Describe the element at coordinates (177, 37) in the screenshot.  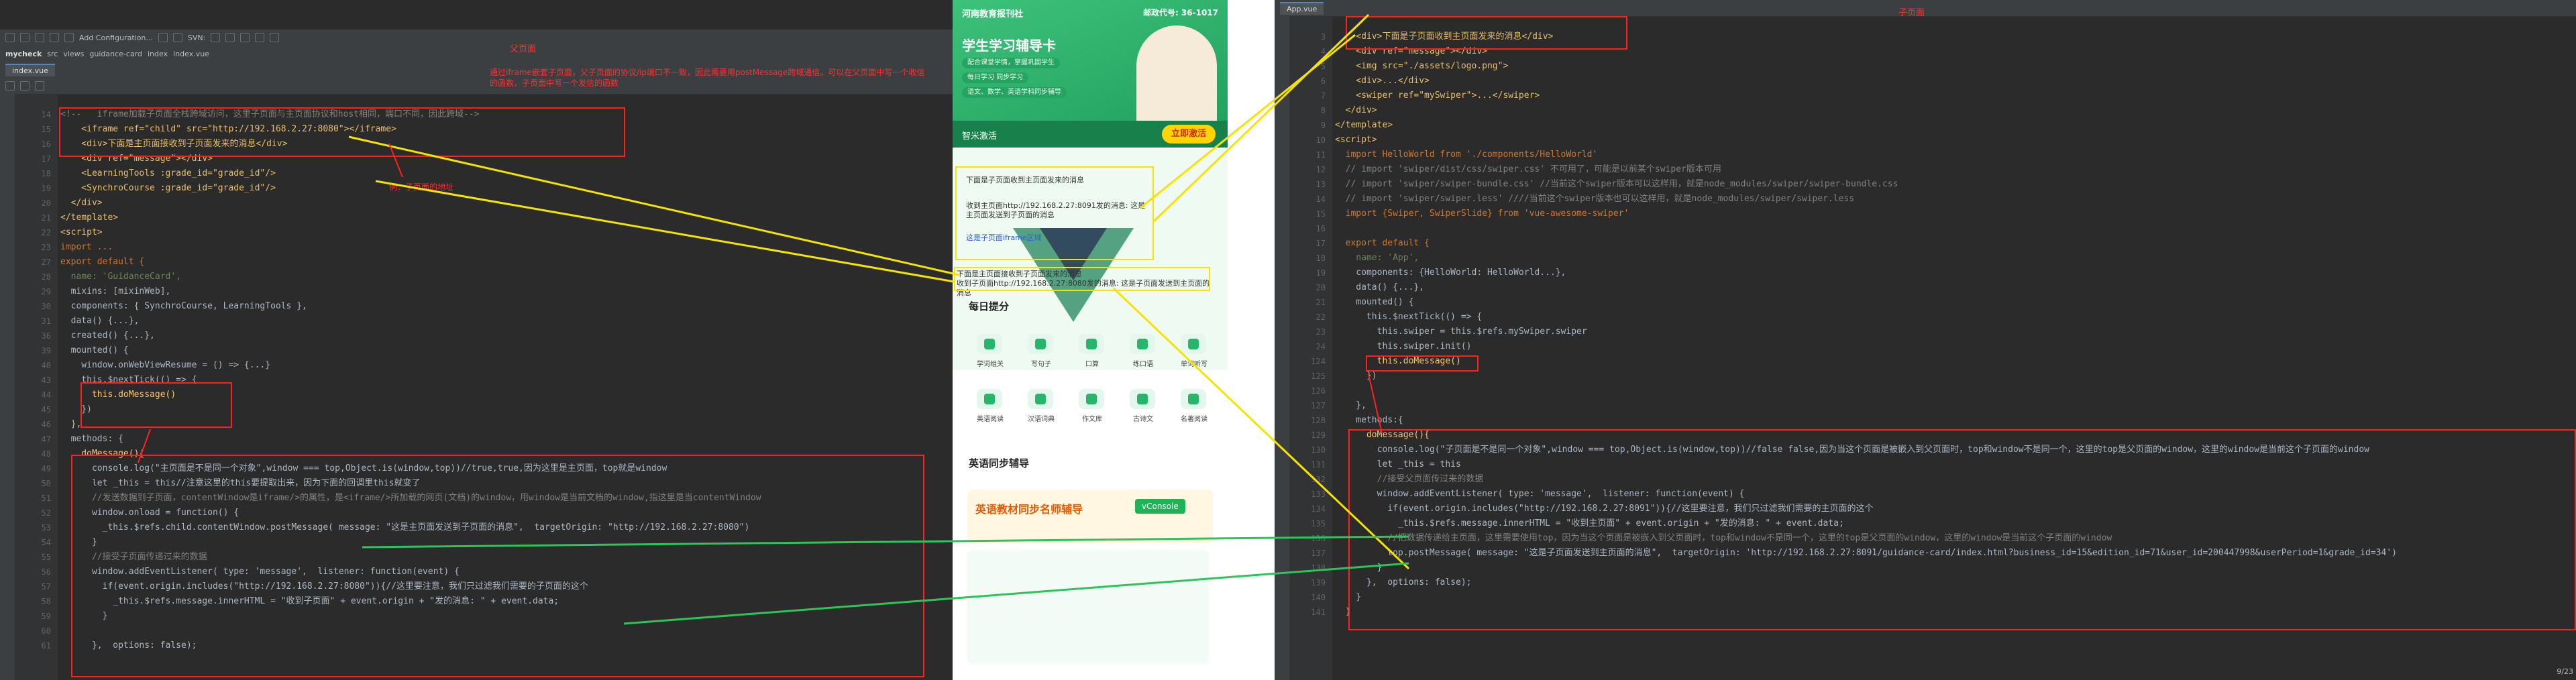
I see `debug-icon` at that location.